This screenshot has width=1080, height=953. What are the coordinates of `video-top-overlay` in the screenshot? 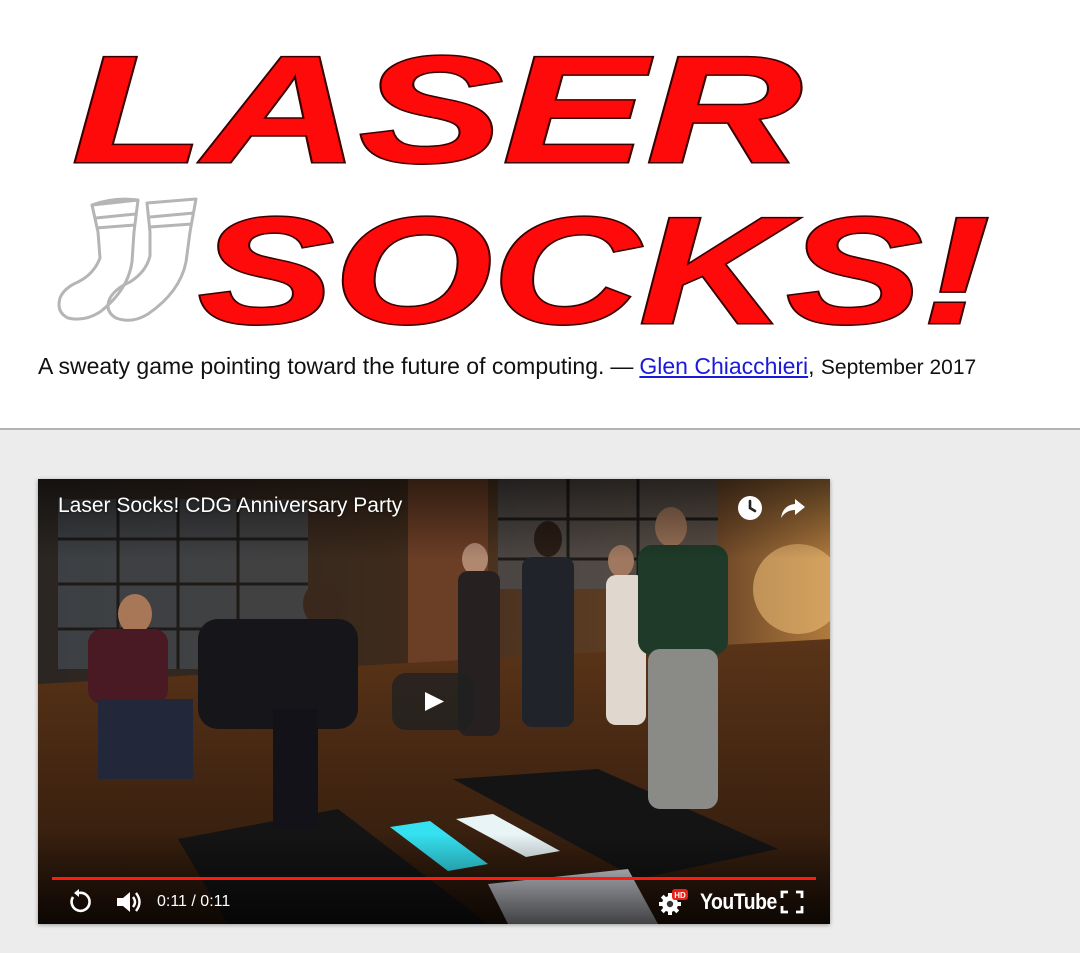 It's located at (434, 519).